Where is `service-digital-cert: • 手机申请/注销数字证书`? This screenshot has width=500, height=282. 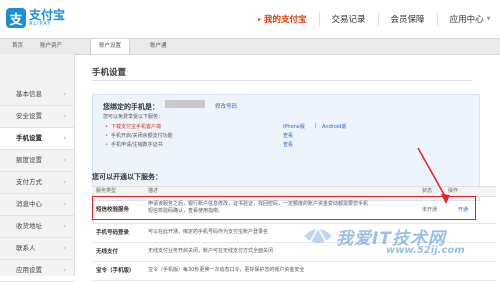
service-digital-cert: • 手机申请/注销数字证书 is located at coordinates (134, 145).